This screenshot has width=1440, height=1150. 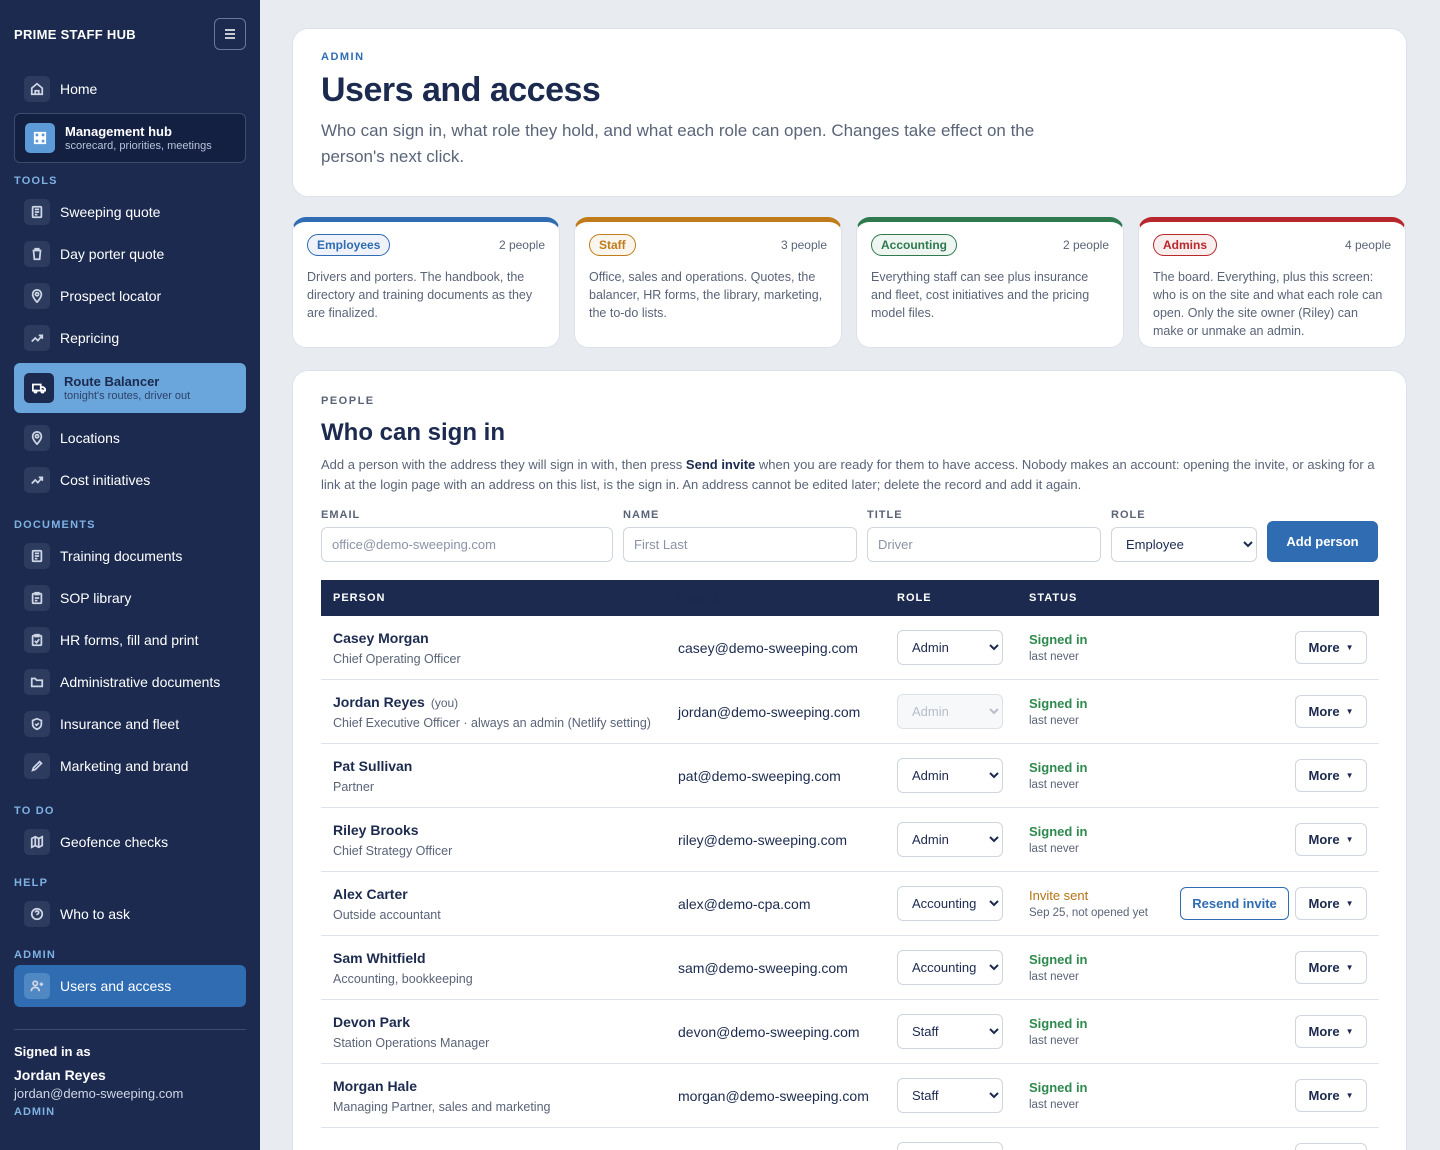 What do you see at coordinates (1104, 1095) in the screenshot?
I see `status-cell: Signed in last never` at bounding box center [1104, 1095].